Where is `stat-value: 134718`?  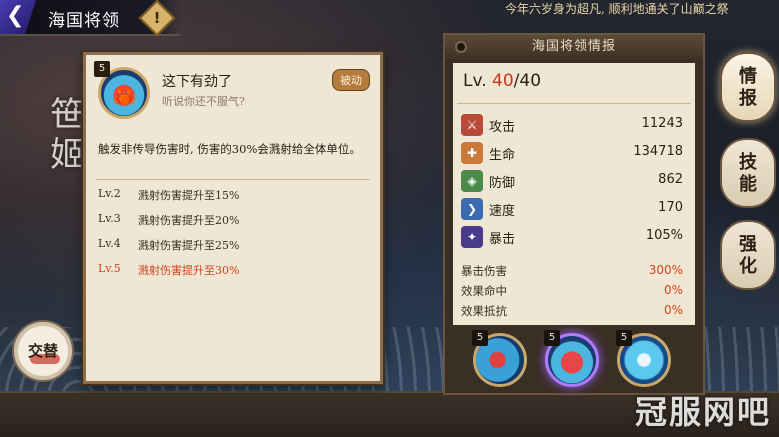
stat-value: 134718 is located at coordinates (658, 151).